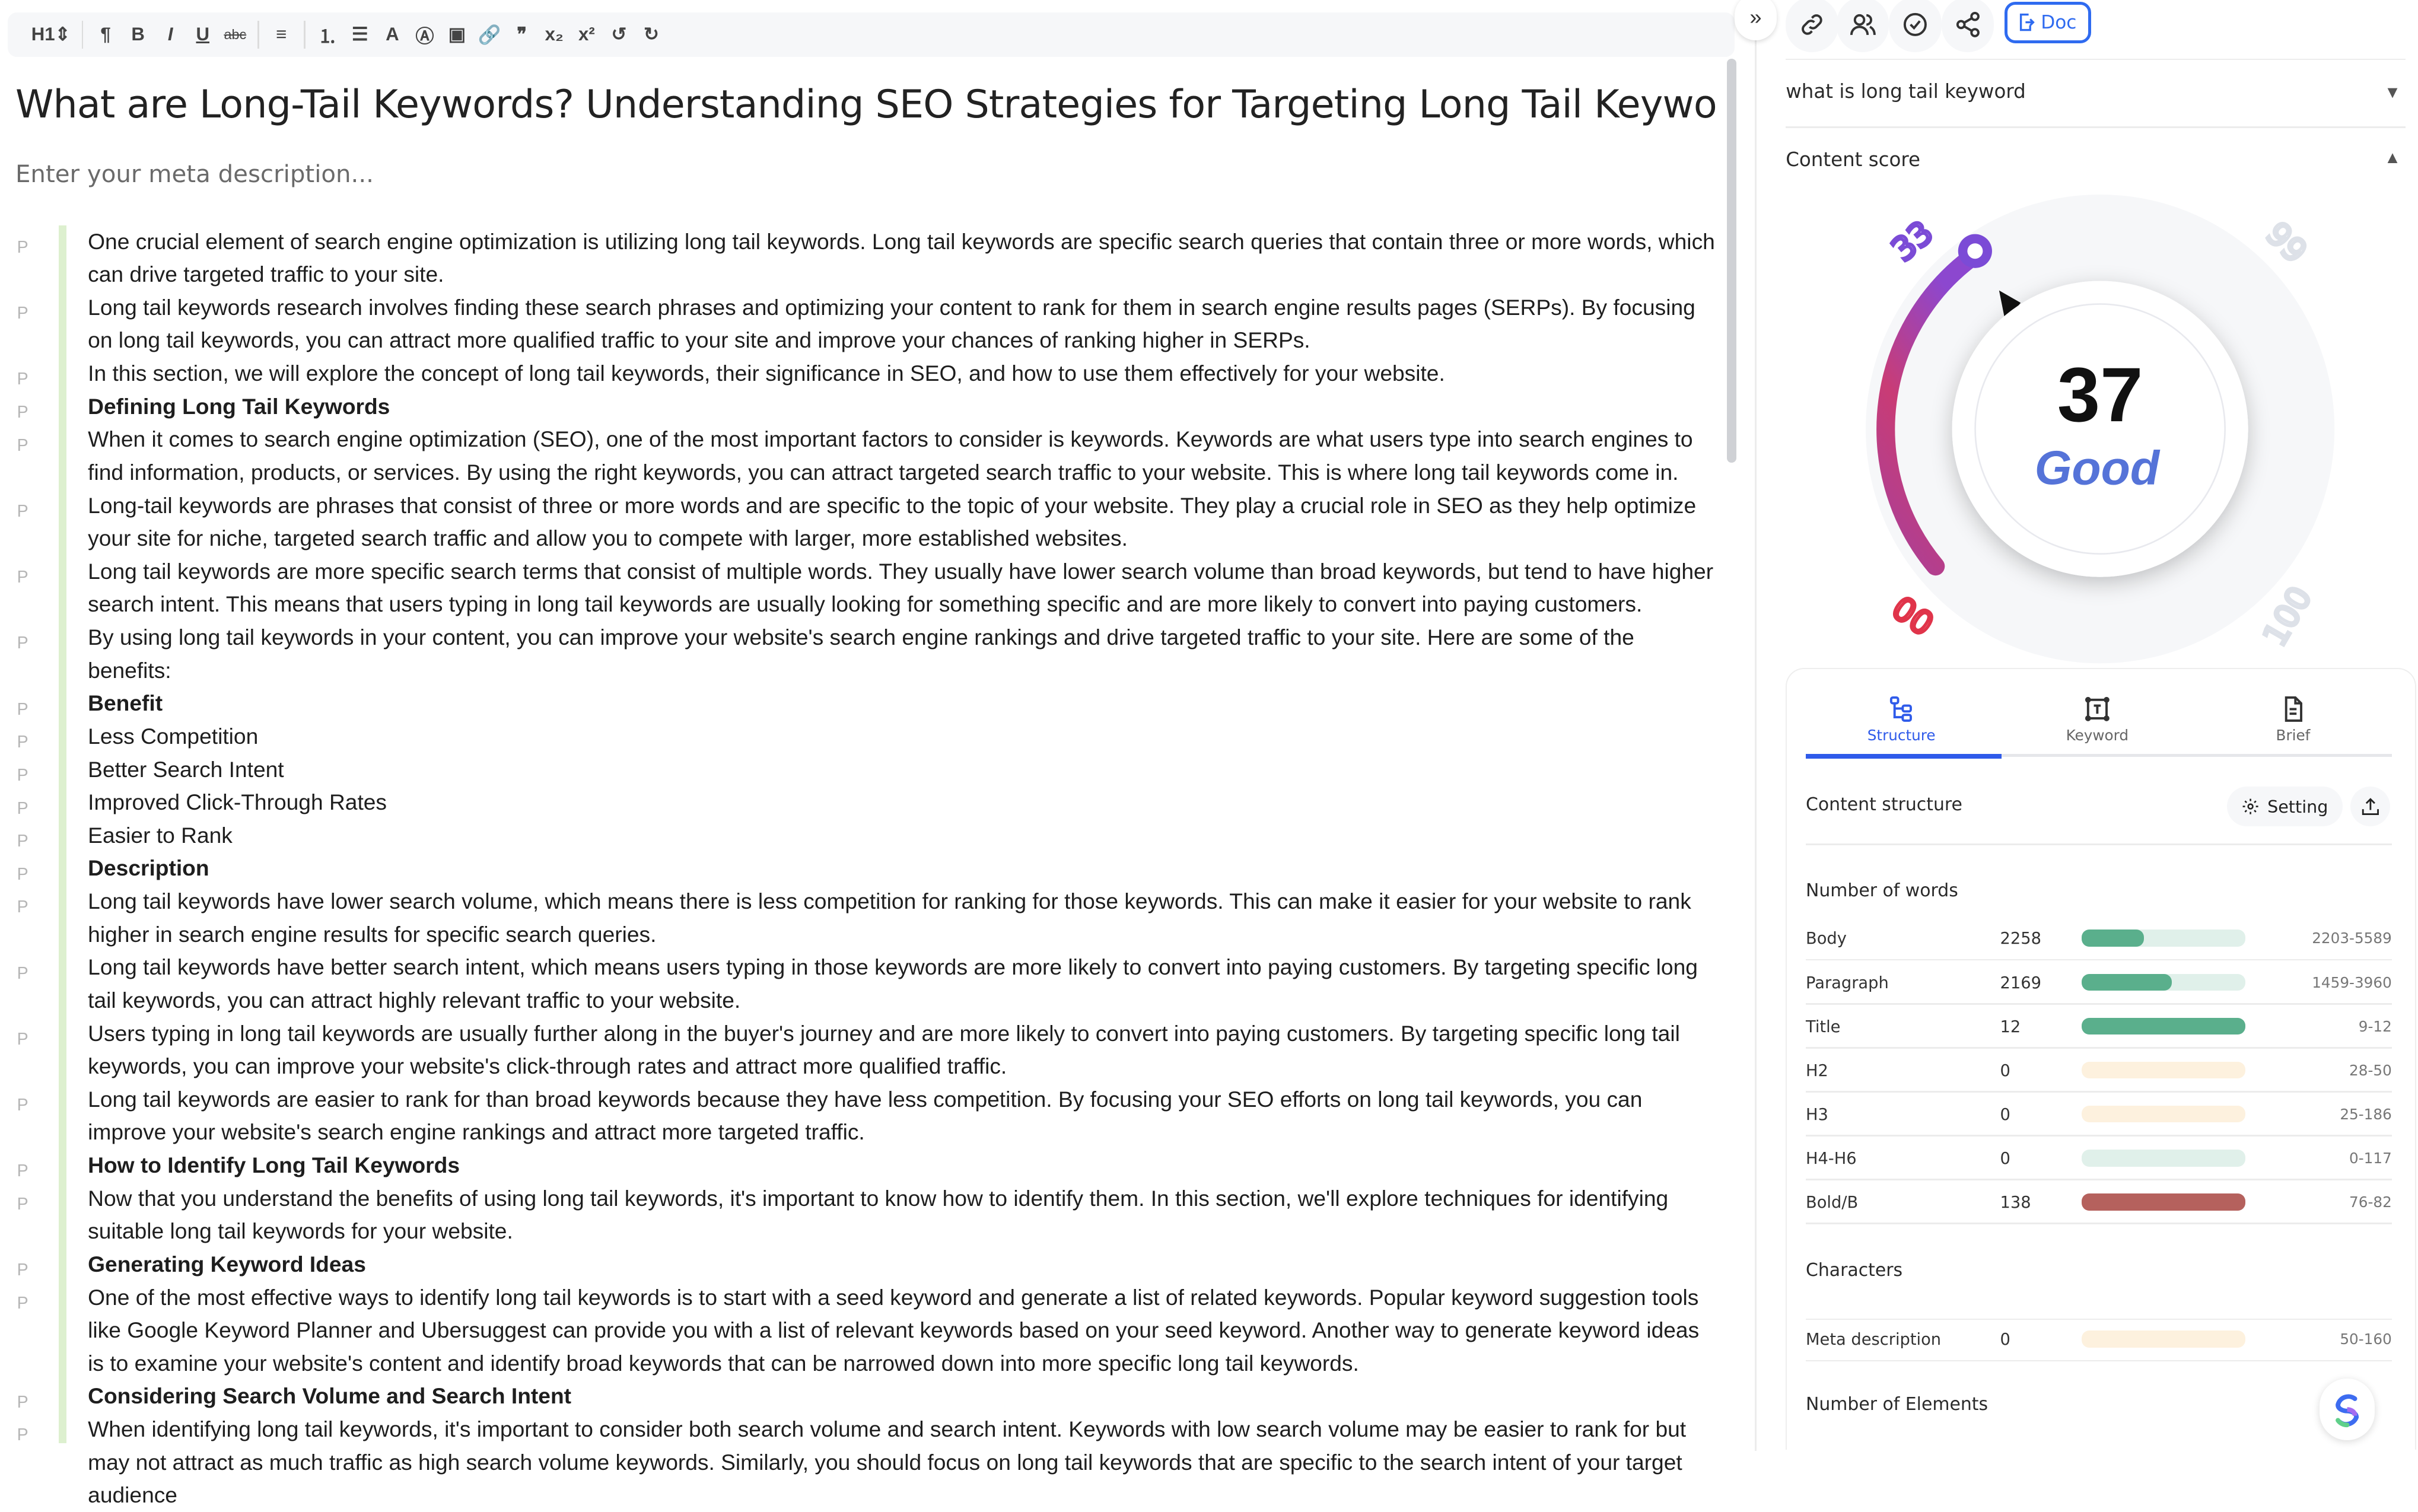  Describe the element at coordinates (106, 34) in the screenshot. I see `paragraph-icon: ¶` at that location.